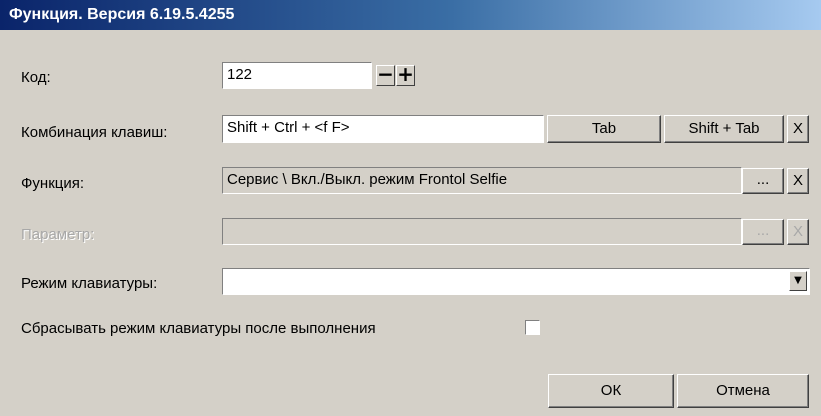 Image resolution: width=821 pixels, height=416 pixels. Describe the element at coordinates (532, 327) in the screenshot. I see `reset-mode-checkbox` at that location.